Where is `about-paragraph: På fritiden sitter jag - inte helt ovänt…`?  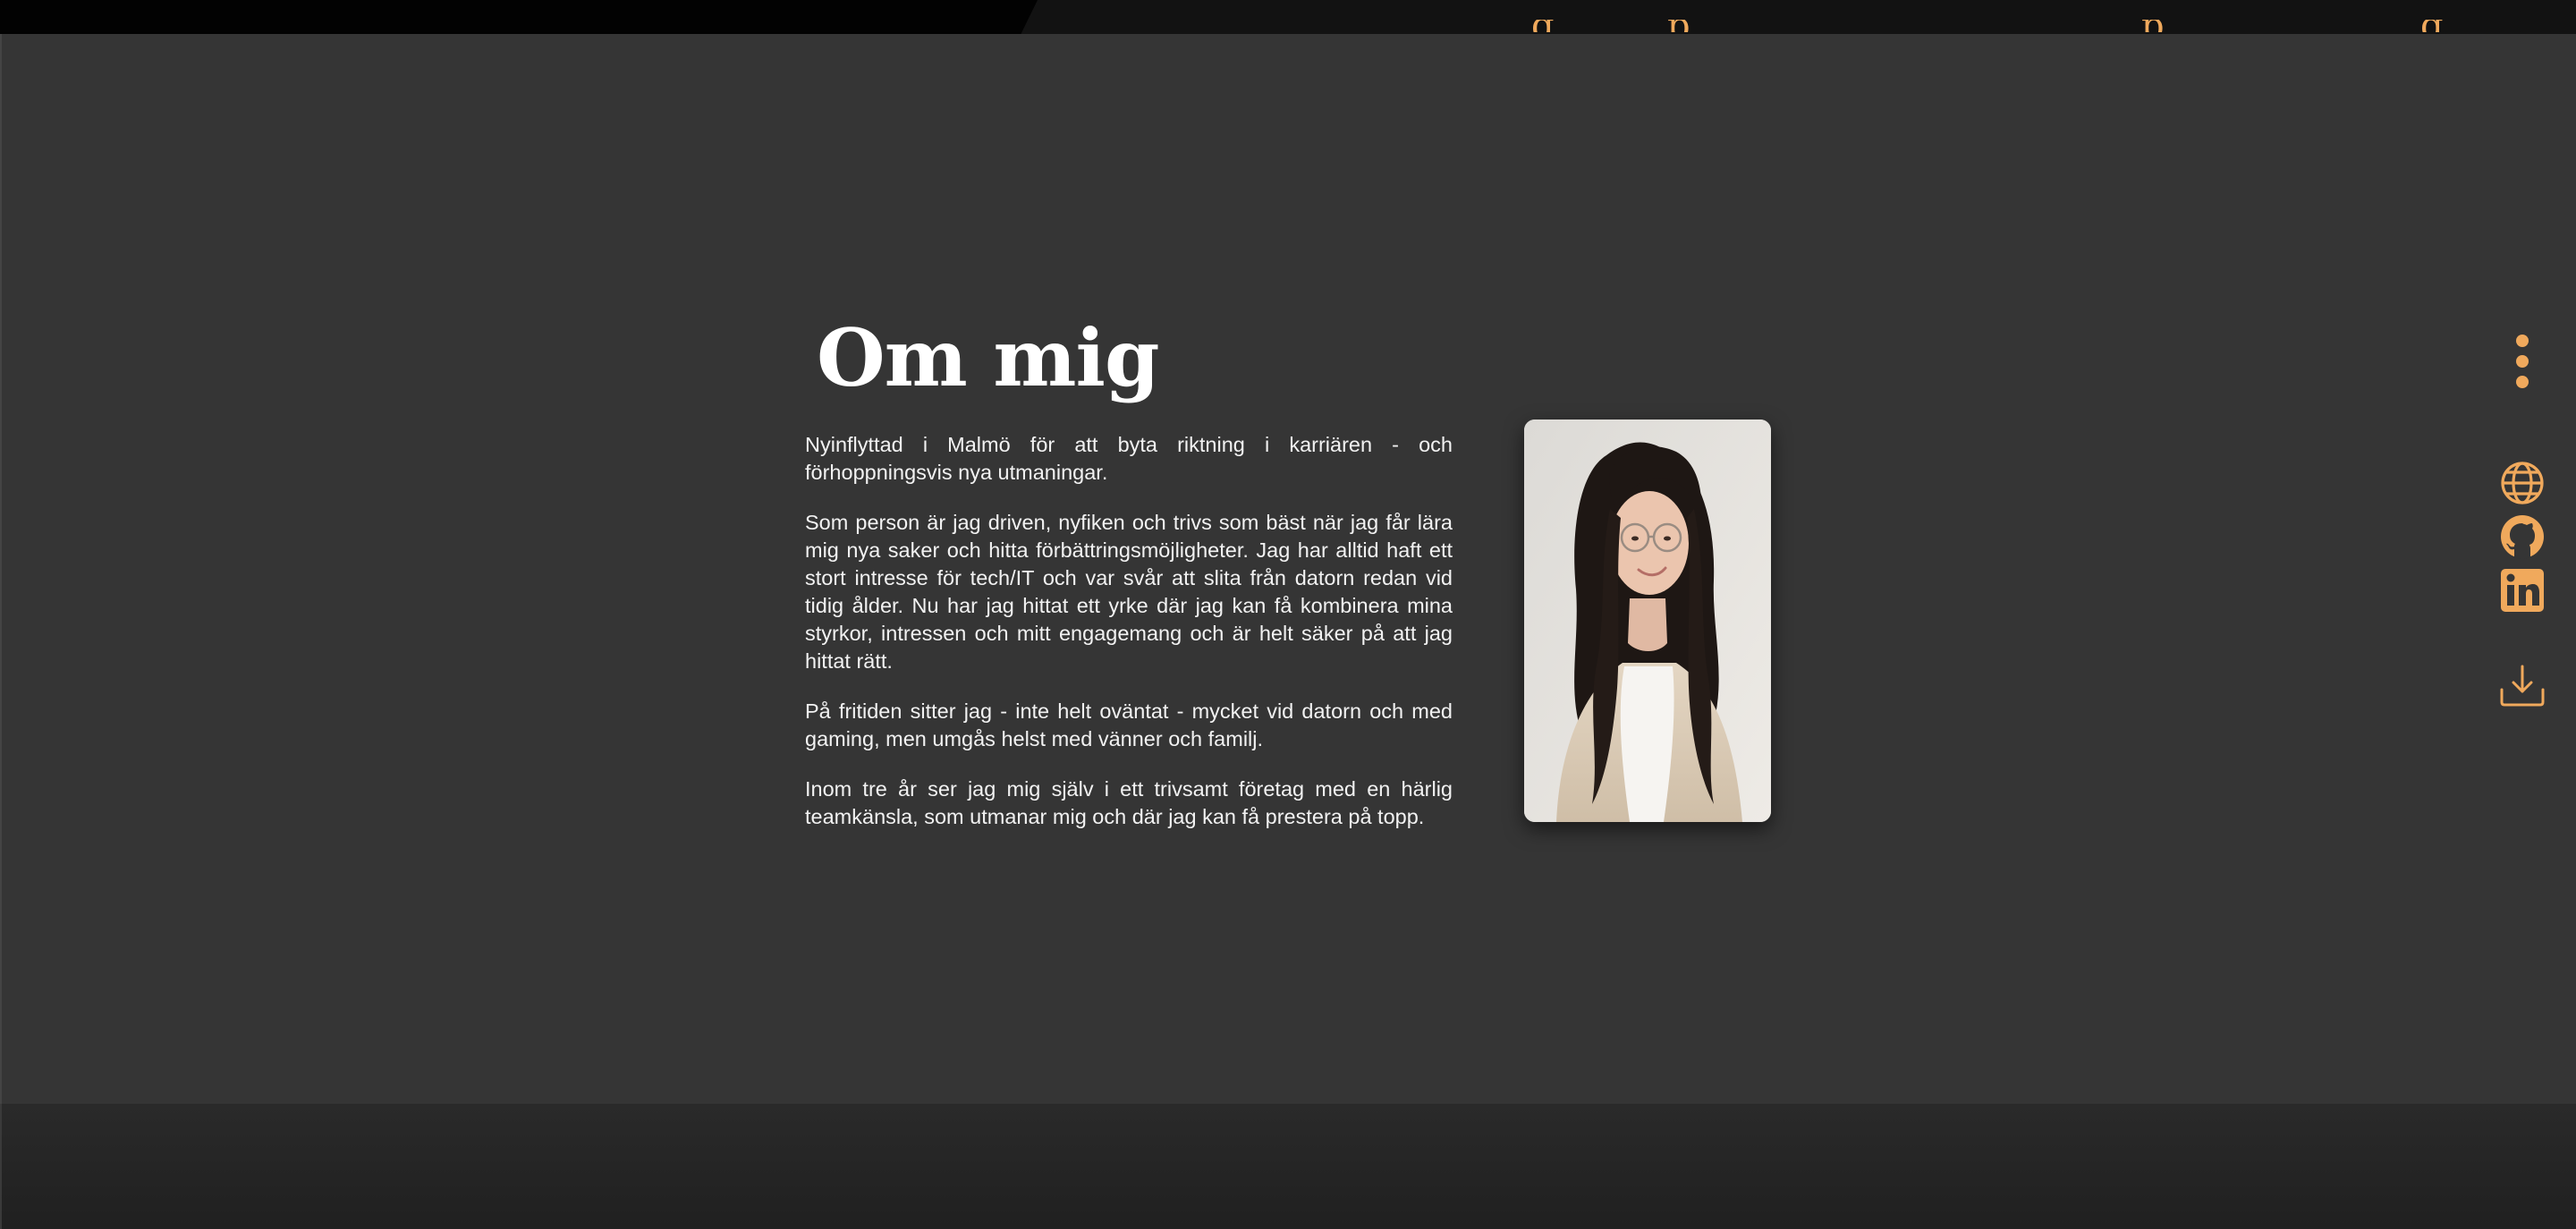 about-paragraph: På fritiden sitter jag - inte helt ovänt… is located at coordinates (1129, 724).